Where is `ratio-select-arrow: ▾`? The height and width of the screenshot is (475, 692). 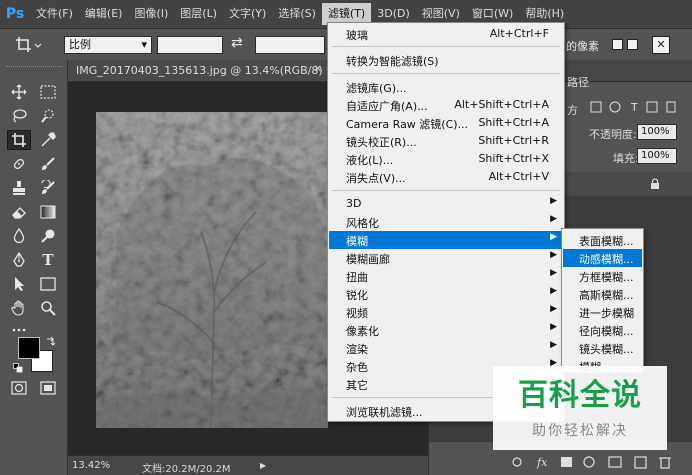 ratio-select-arrow: ▾ is located at coordinates (144, 44).